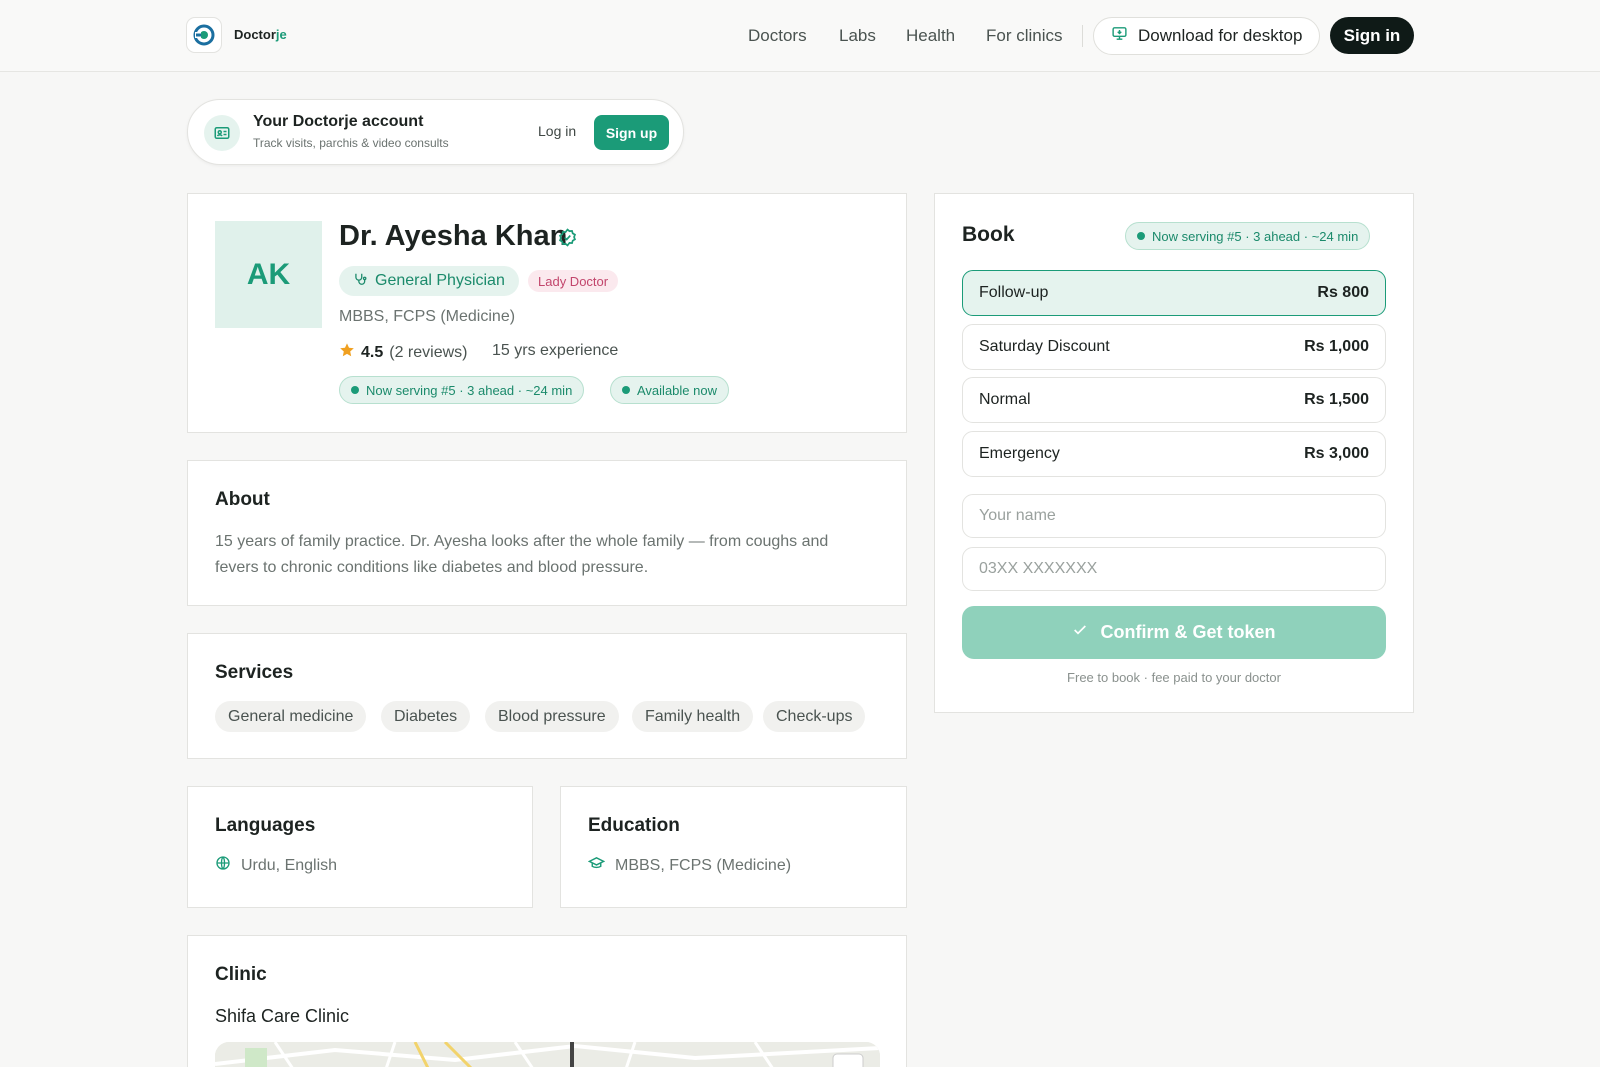  What do you see at coordinates (1082, 36) in the screenshot?
I see `nav-divider` at bounding box center [1082, 36].